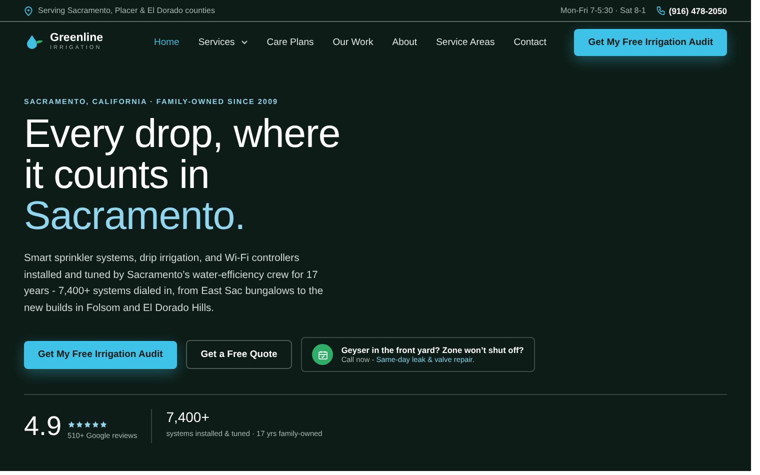 Image resolution: width=760 pixels, height=475 pixels. What do you see at coordinates (239, 355) in the screenshot?
I see `quote-button: Get a Free Quote` at bounding box center [239, 355].